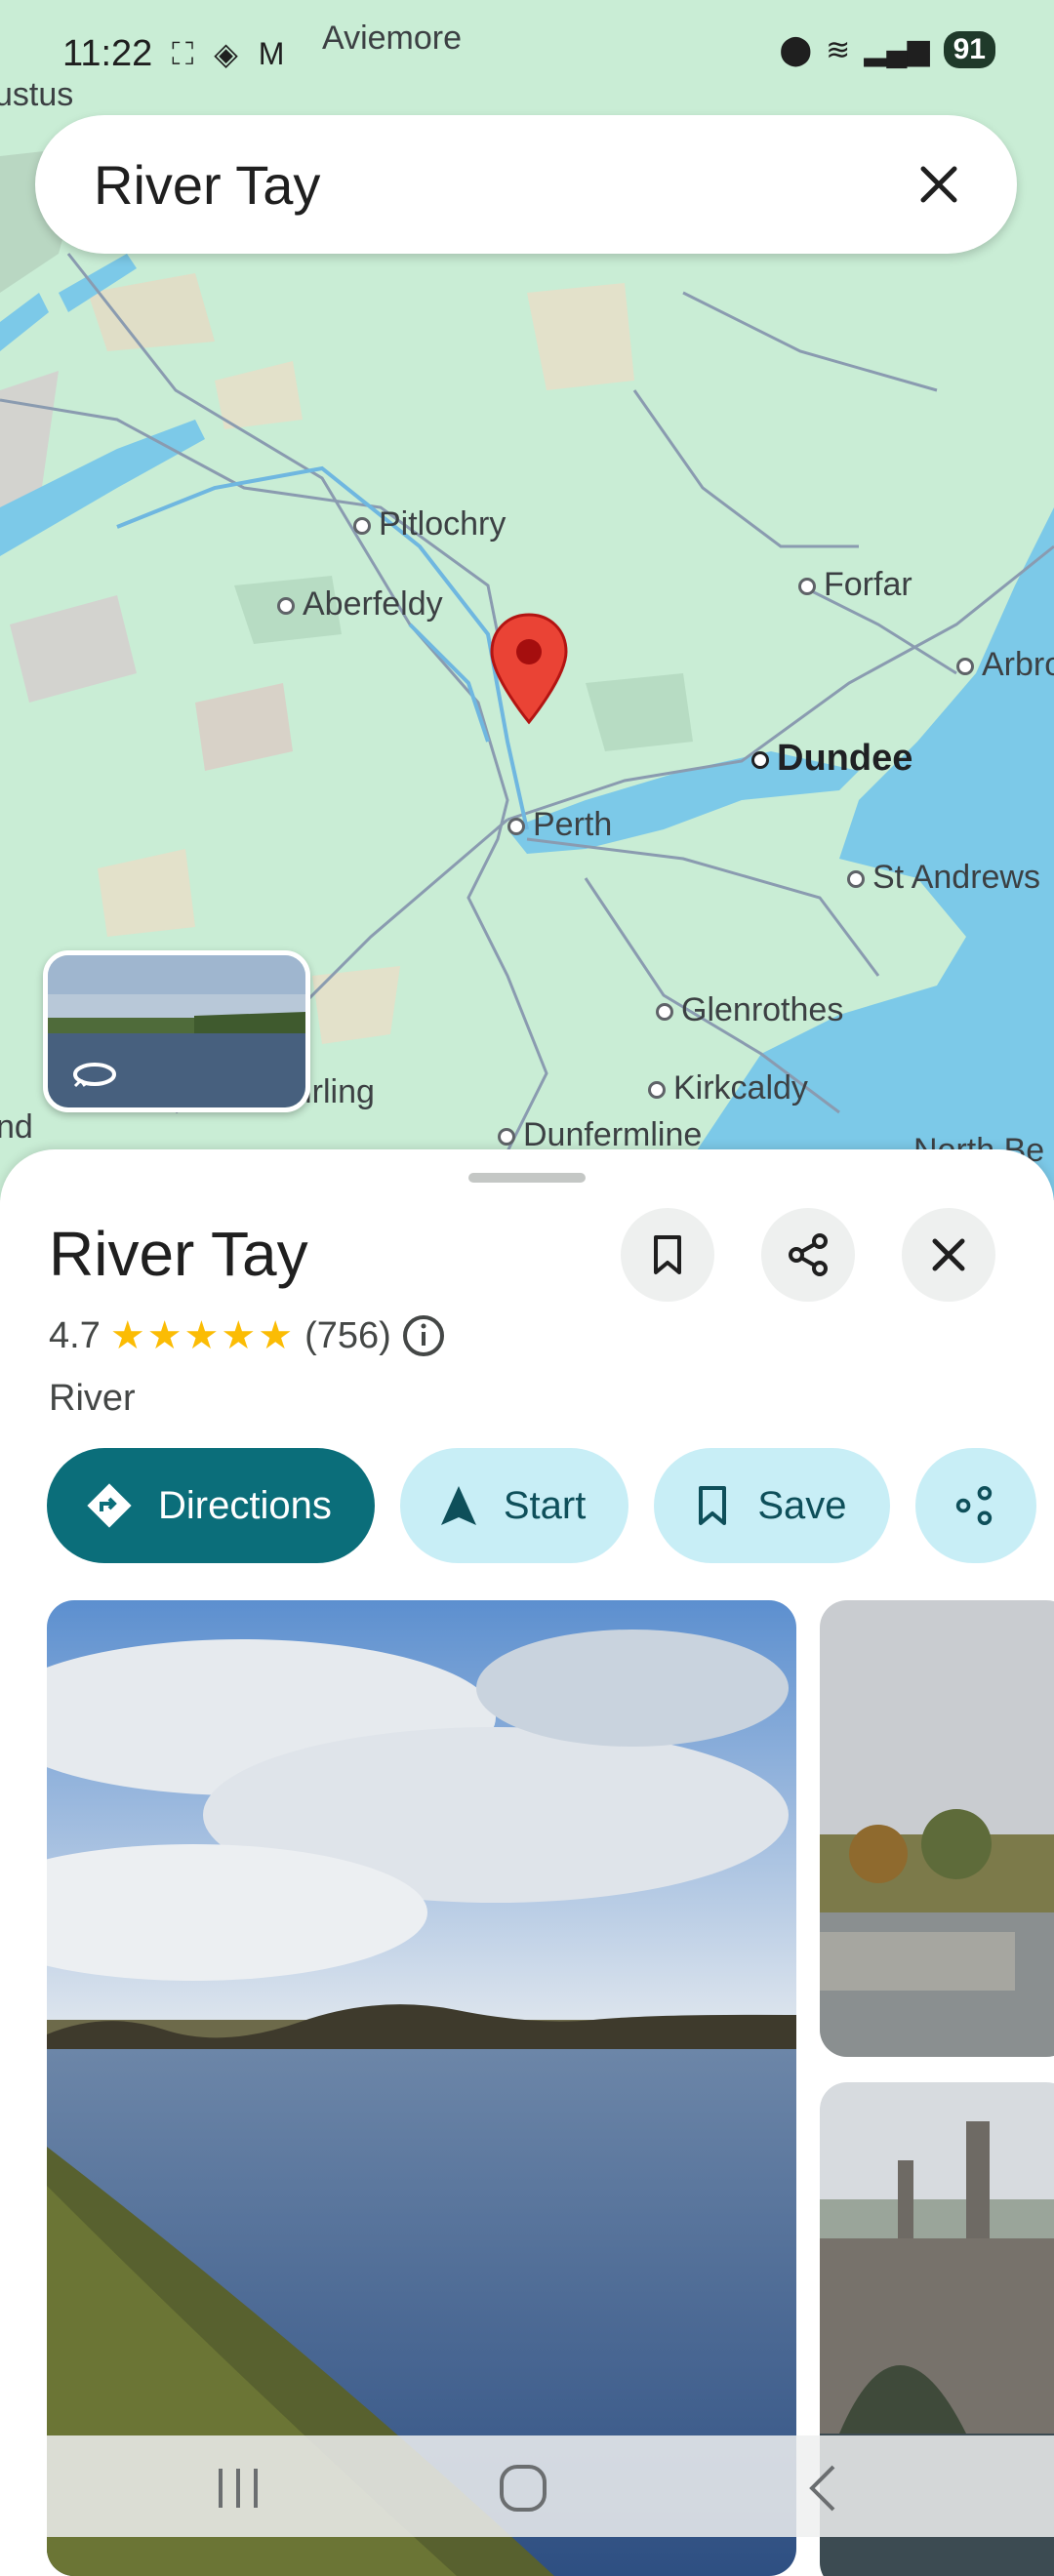 The width and height of the screenshot is (1054, 2576). What do you see at coordinates (943, 878) in the screenshot?
I see `map-label-st-andrews: St Andrews` at bounding box center [943, 878].